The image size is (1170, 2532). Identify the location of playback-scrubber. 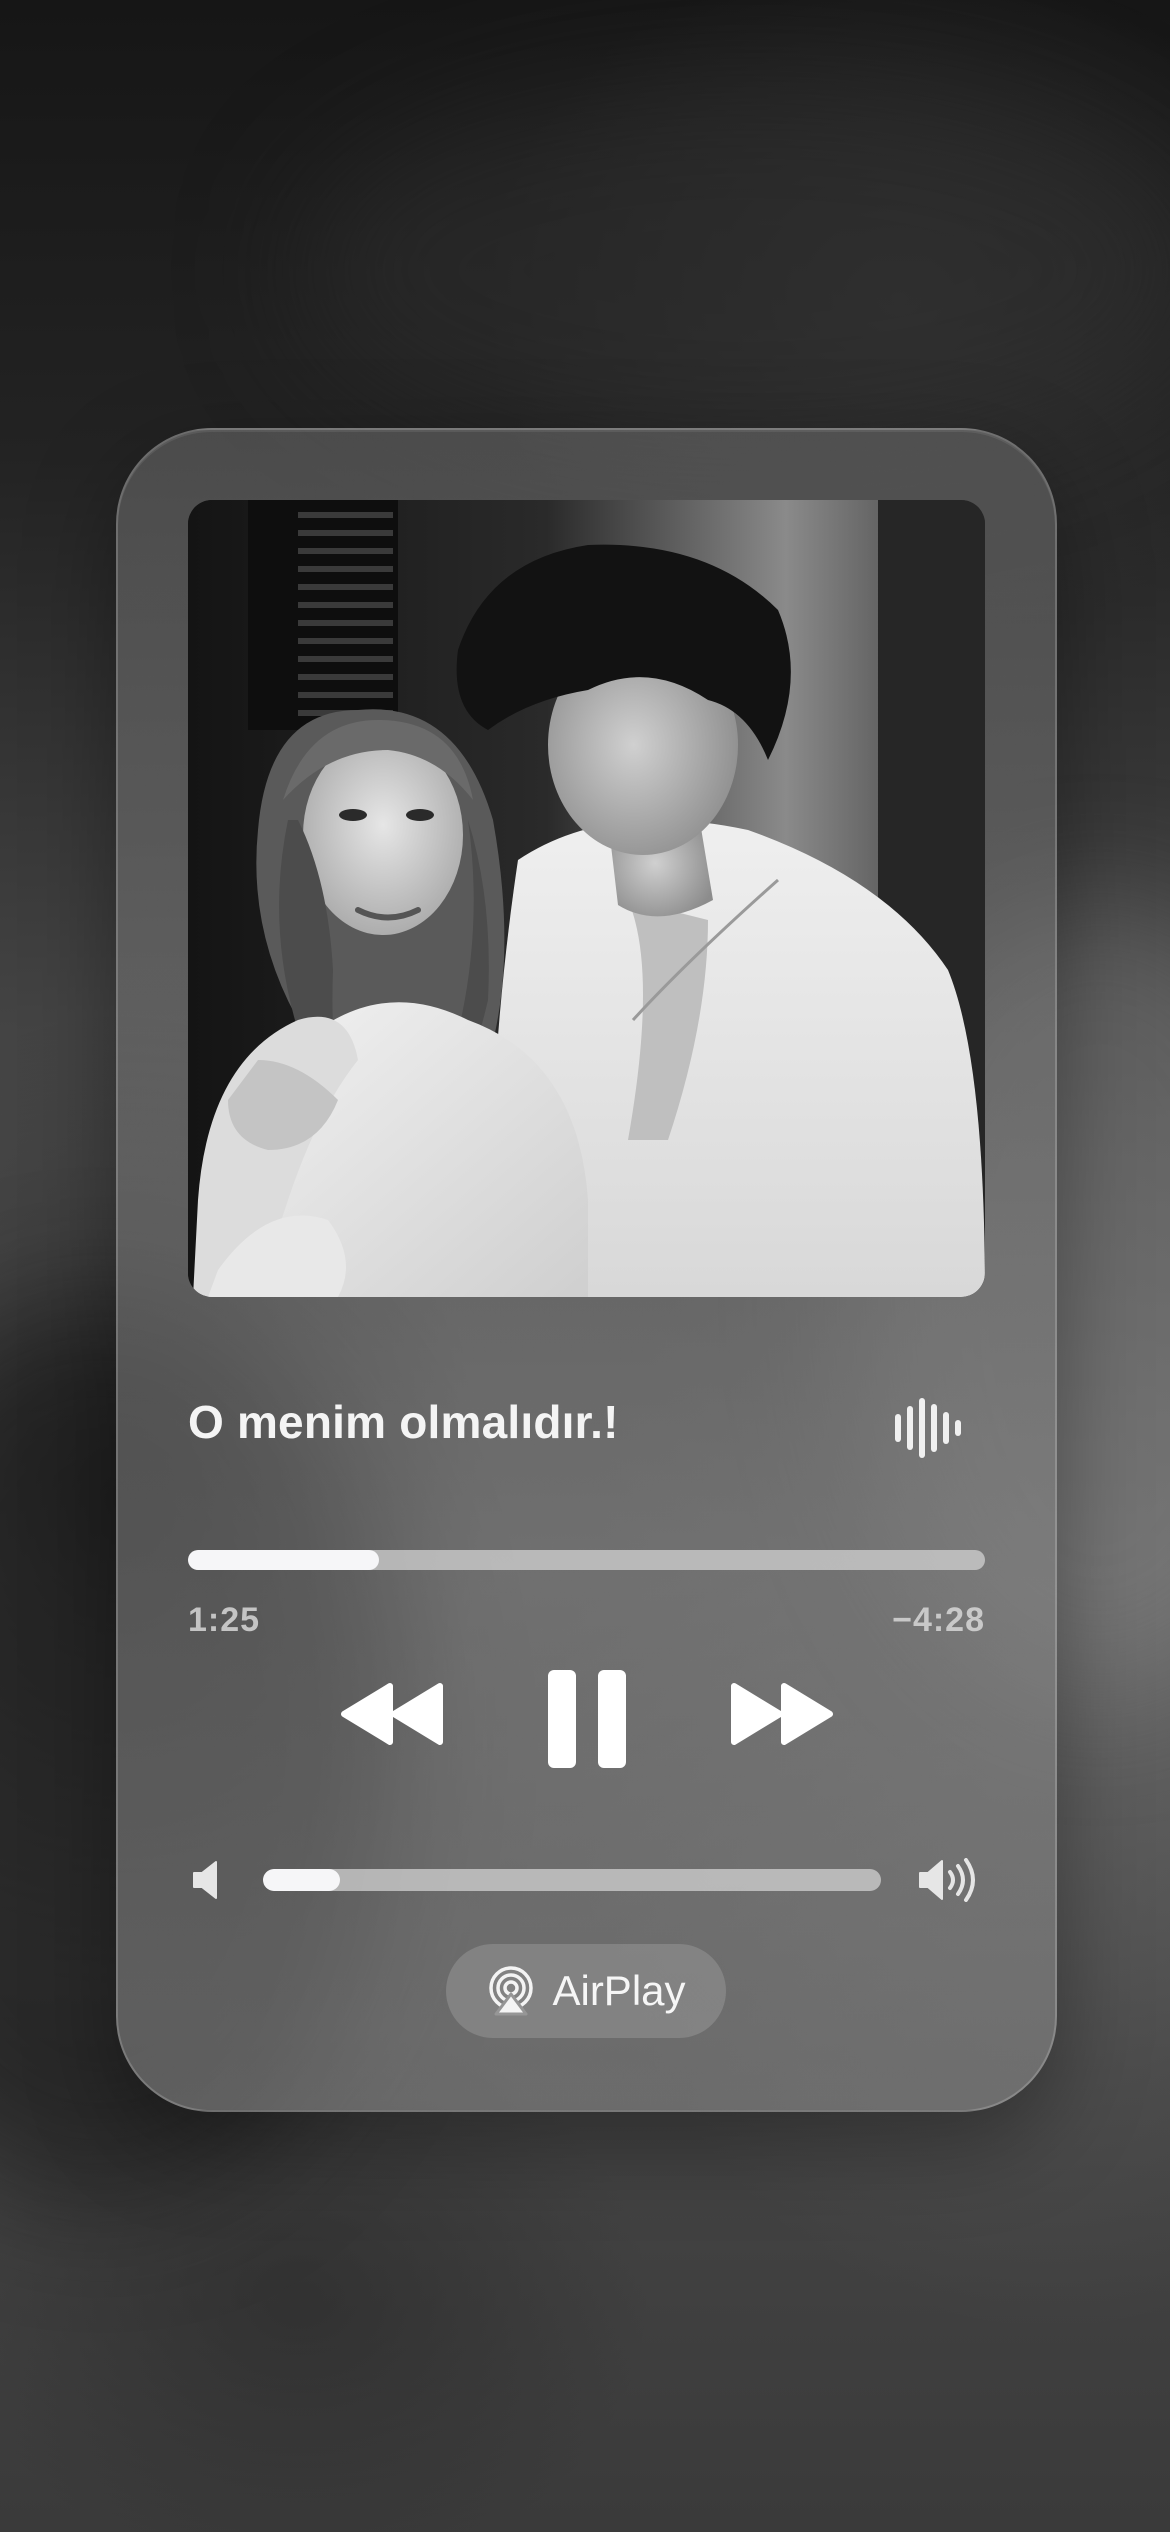
(586, 1560).